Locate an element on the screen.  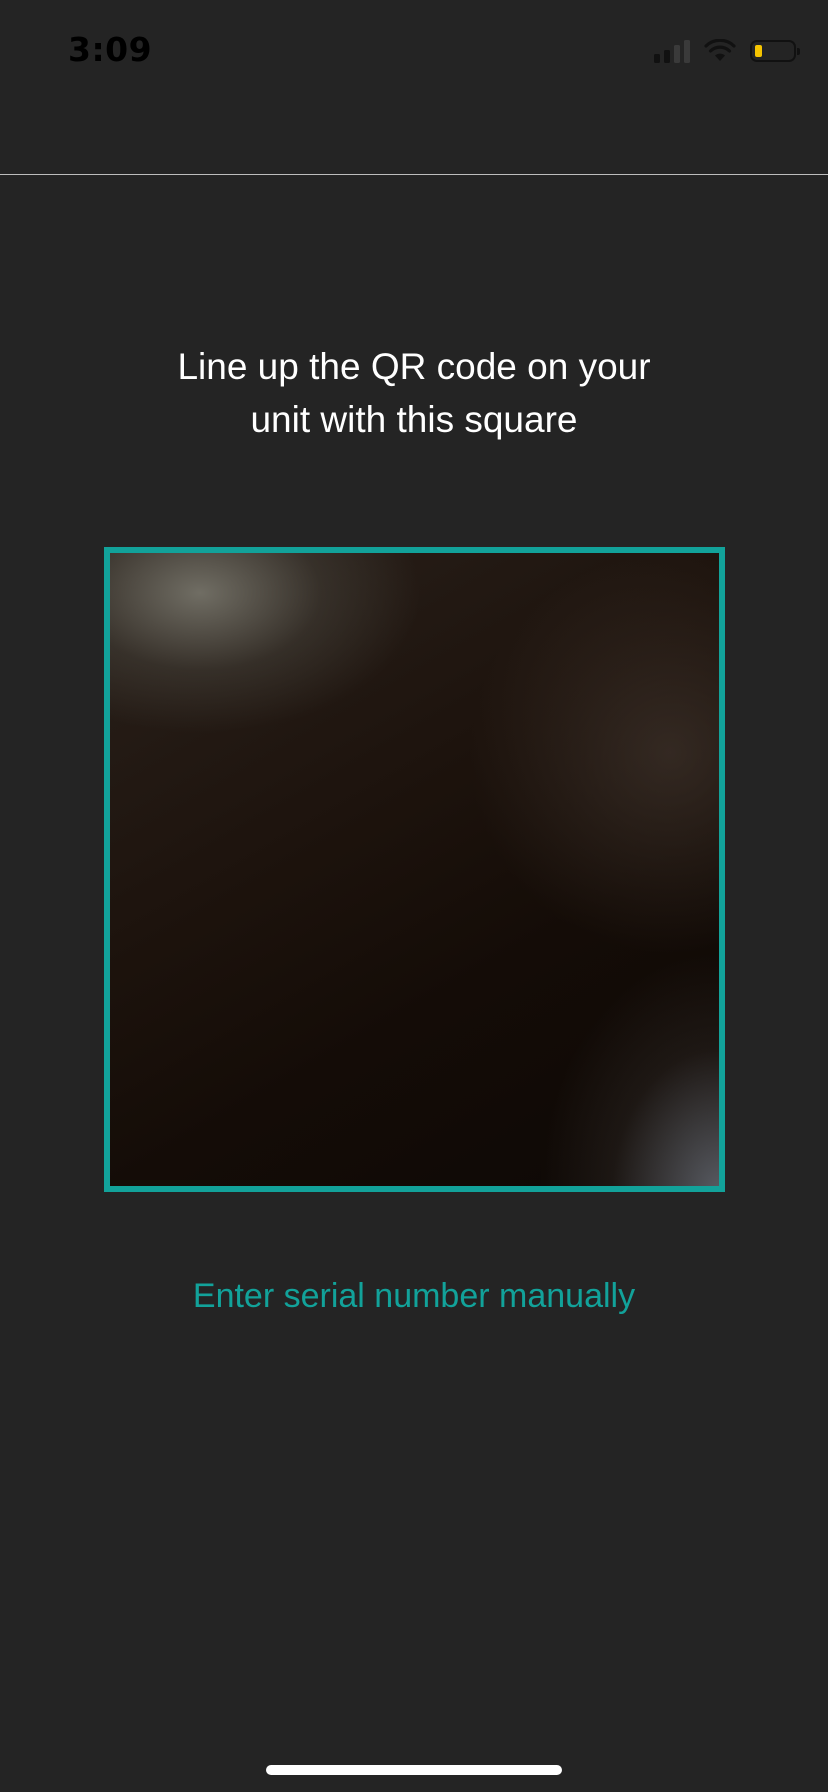
battery-level-fill is located at coordinates (758, 51).